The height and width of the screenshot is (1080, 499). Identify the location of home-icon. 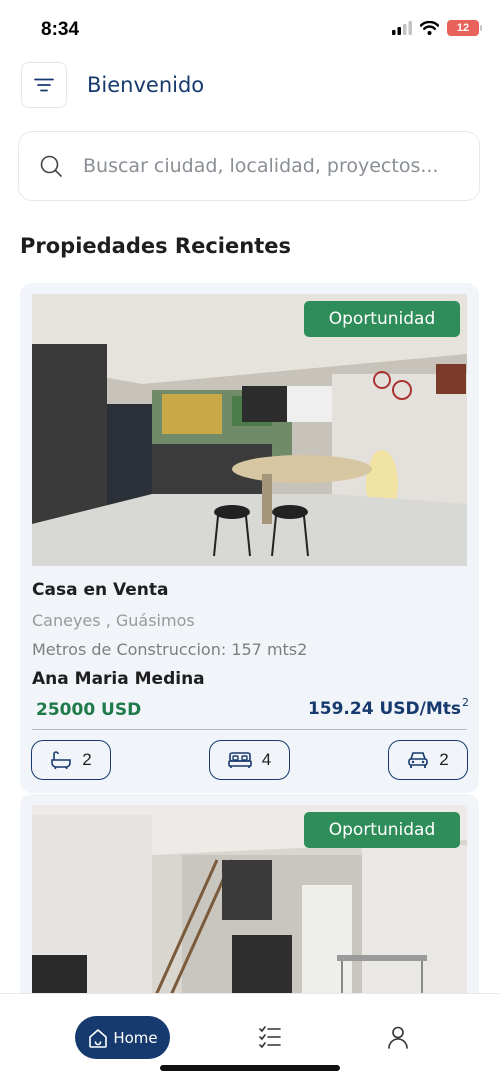
(98, 1038).